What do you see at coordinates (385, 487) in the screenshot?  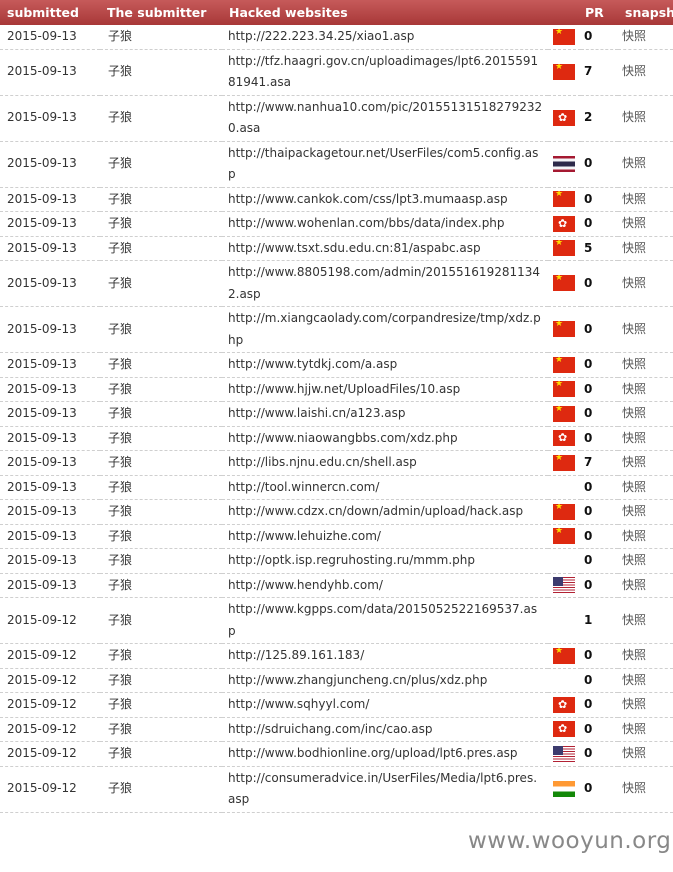 I see `hacked-website-link: http://tool.winnercn.com/` at bounding box center [385, 487].